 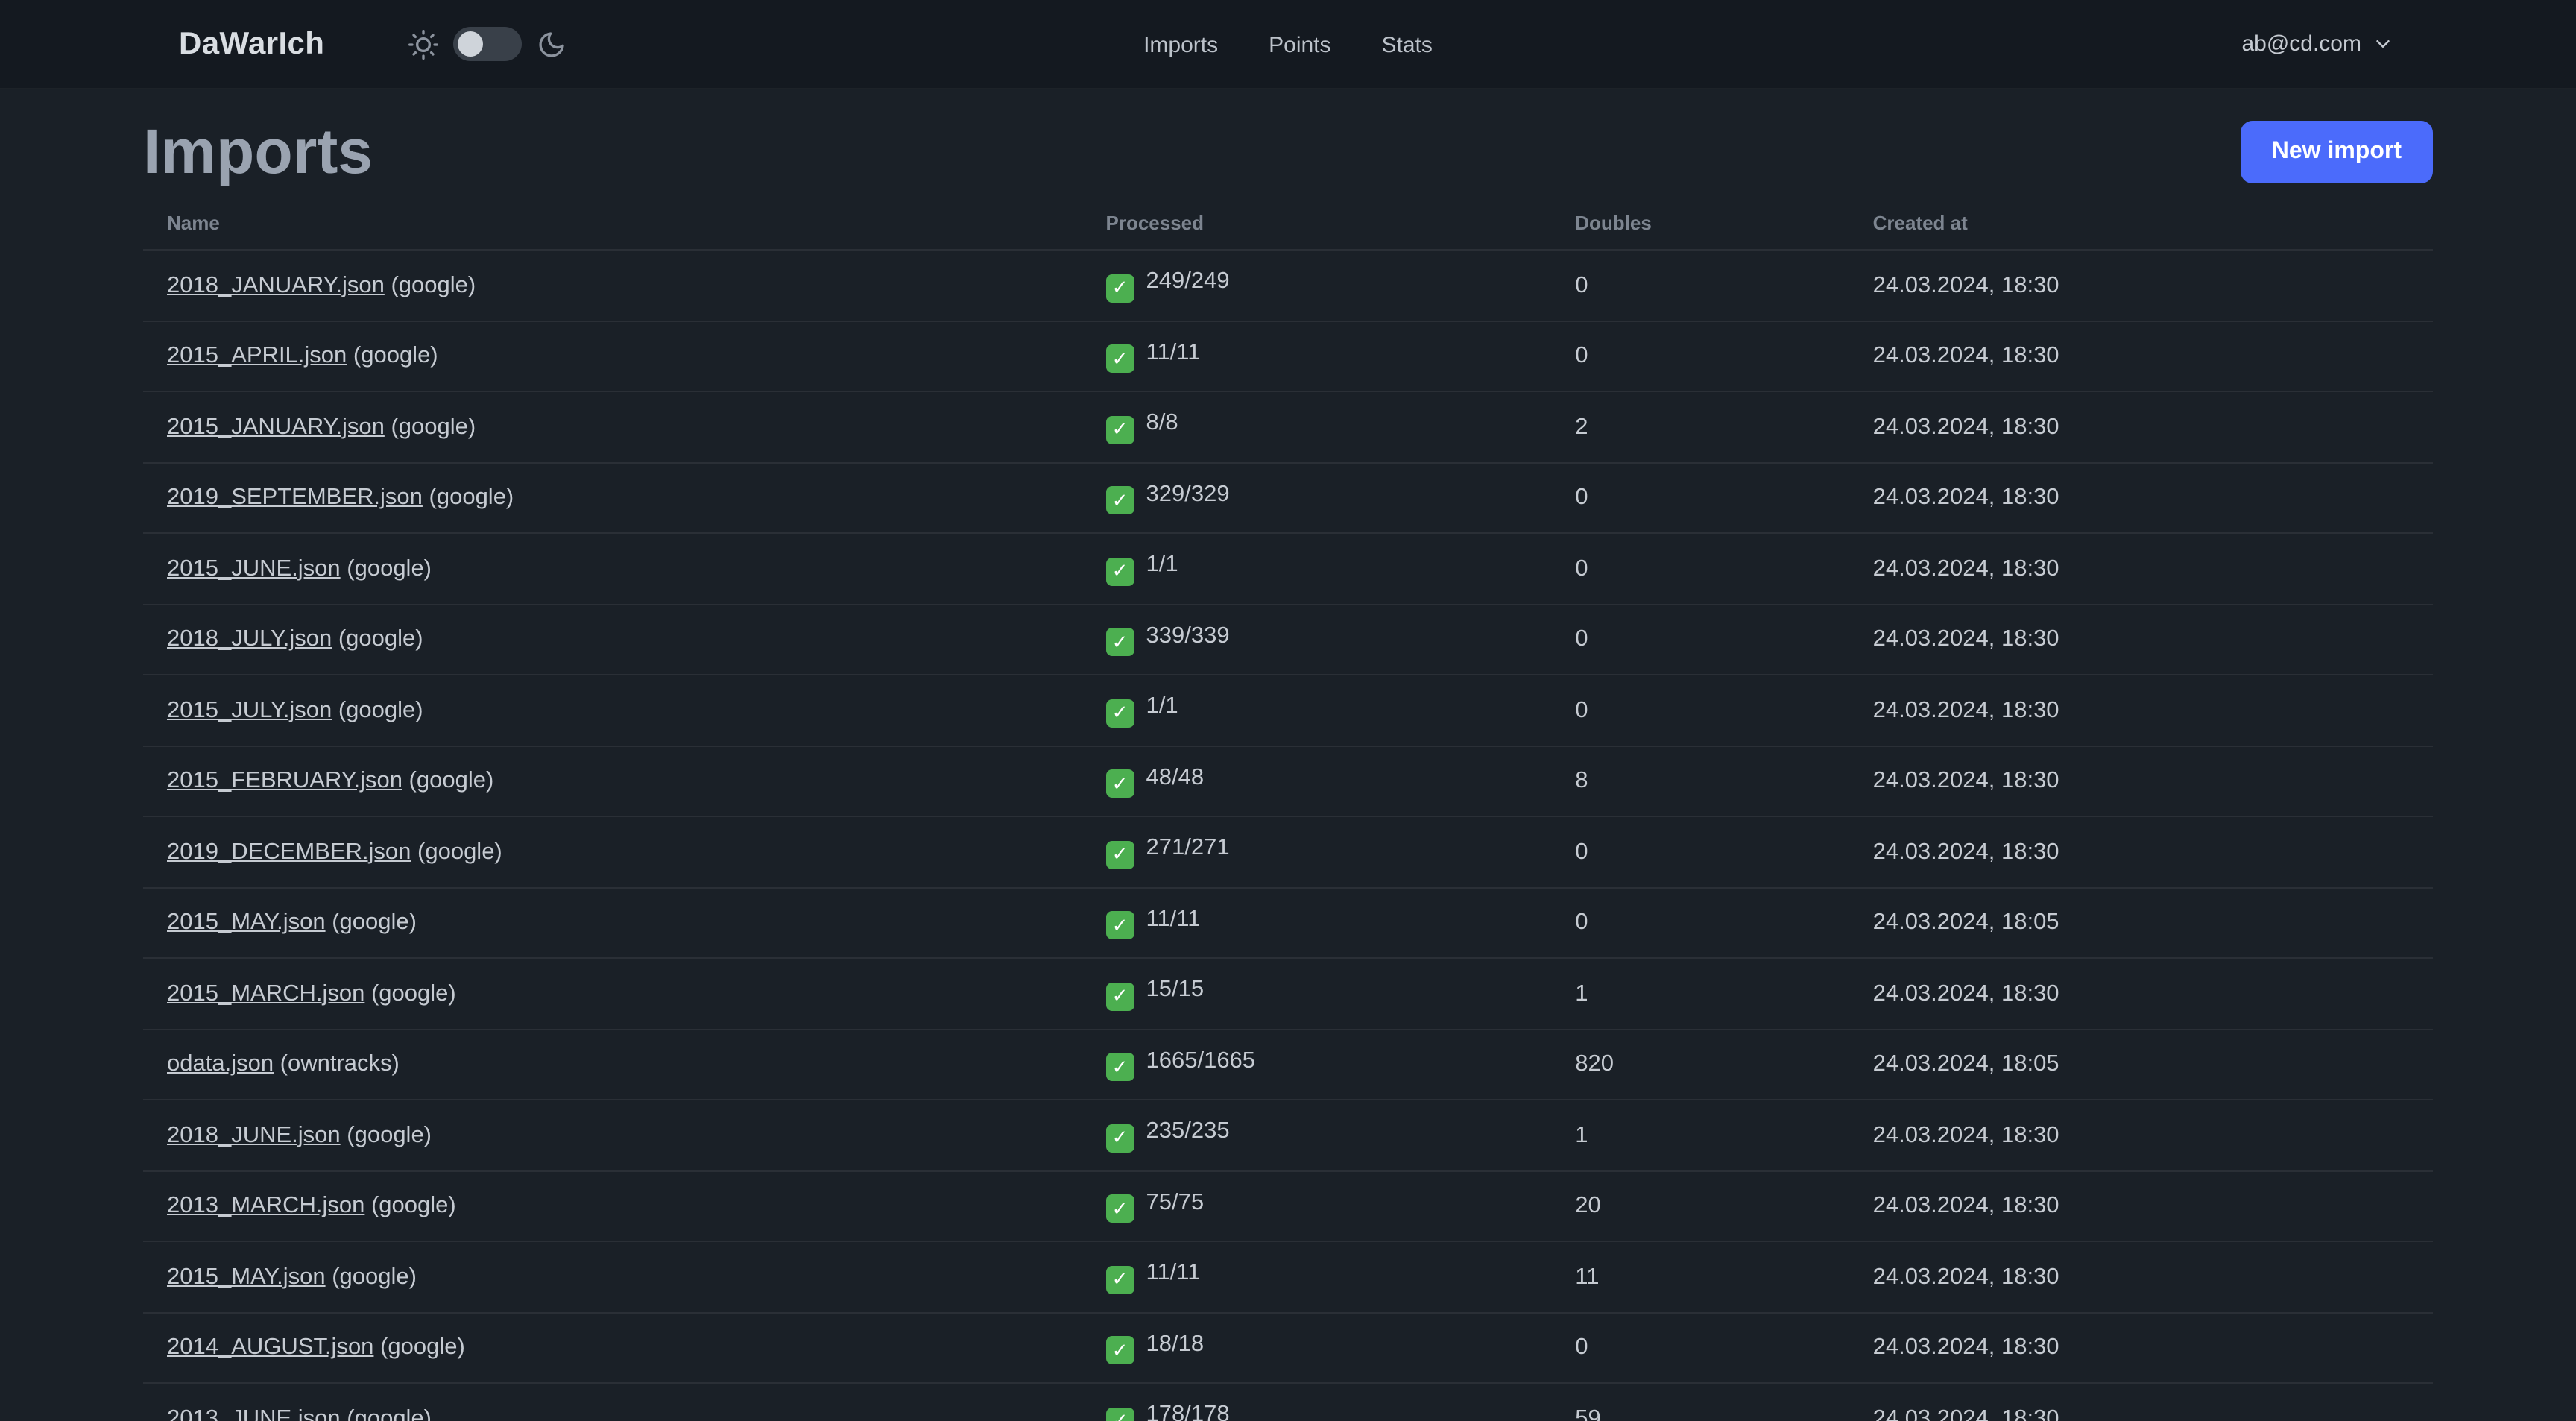 I want to click on page-title: Imports, so click(x=258, y=151).